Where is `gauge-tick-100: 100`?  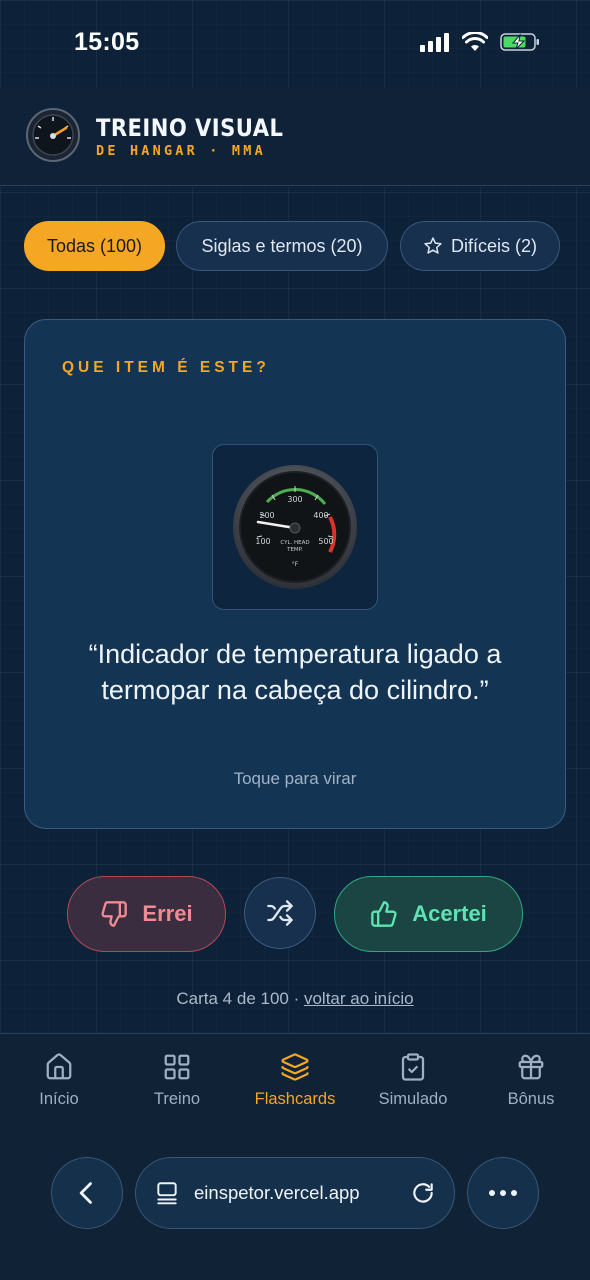
gauge-tick-100: 100 is located at coordinates (262, 541).